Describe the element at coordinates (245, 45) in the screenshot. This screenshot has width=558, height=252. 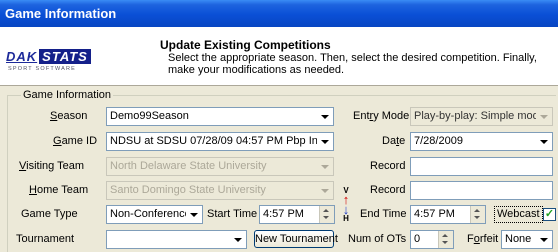
I see `header-title: Update Existing Competitions` at that location.